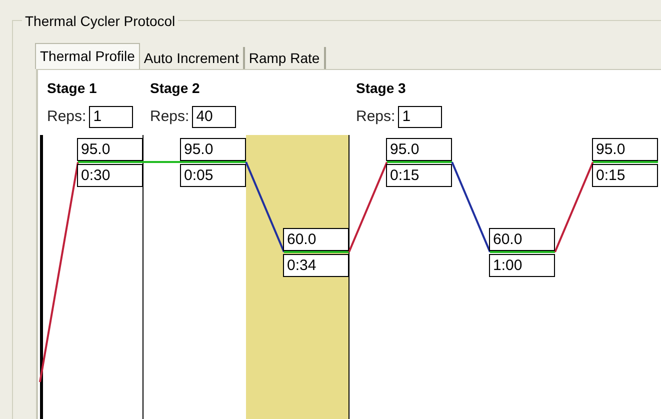 Image resolution: width=661 pixels, height=419 pixels. I want to click on tab: Thermal Profile, so click(87, 56).